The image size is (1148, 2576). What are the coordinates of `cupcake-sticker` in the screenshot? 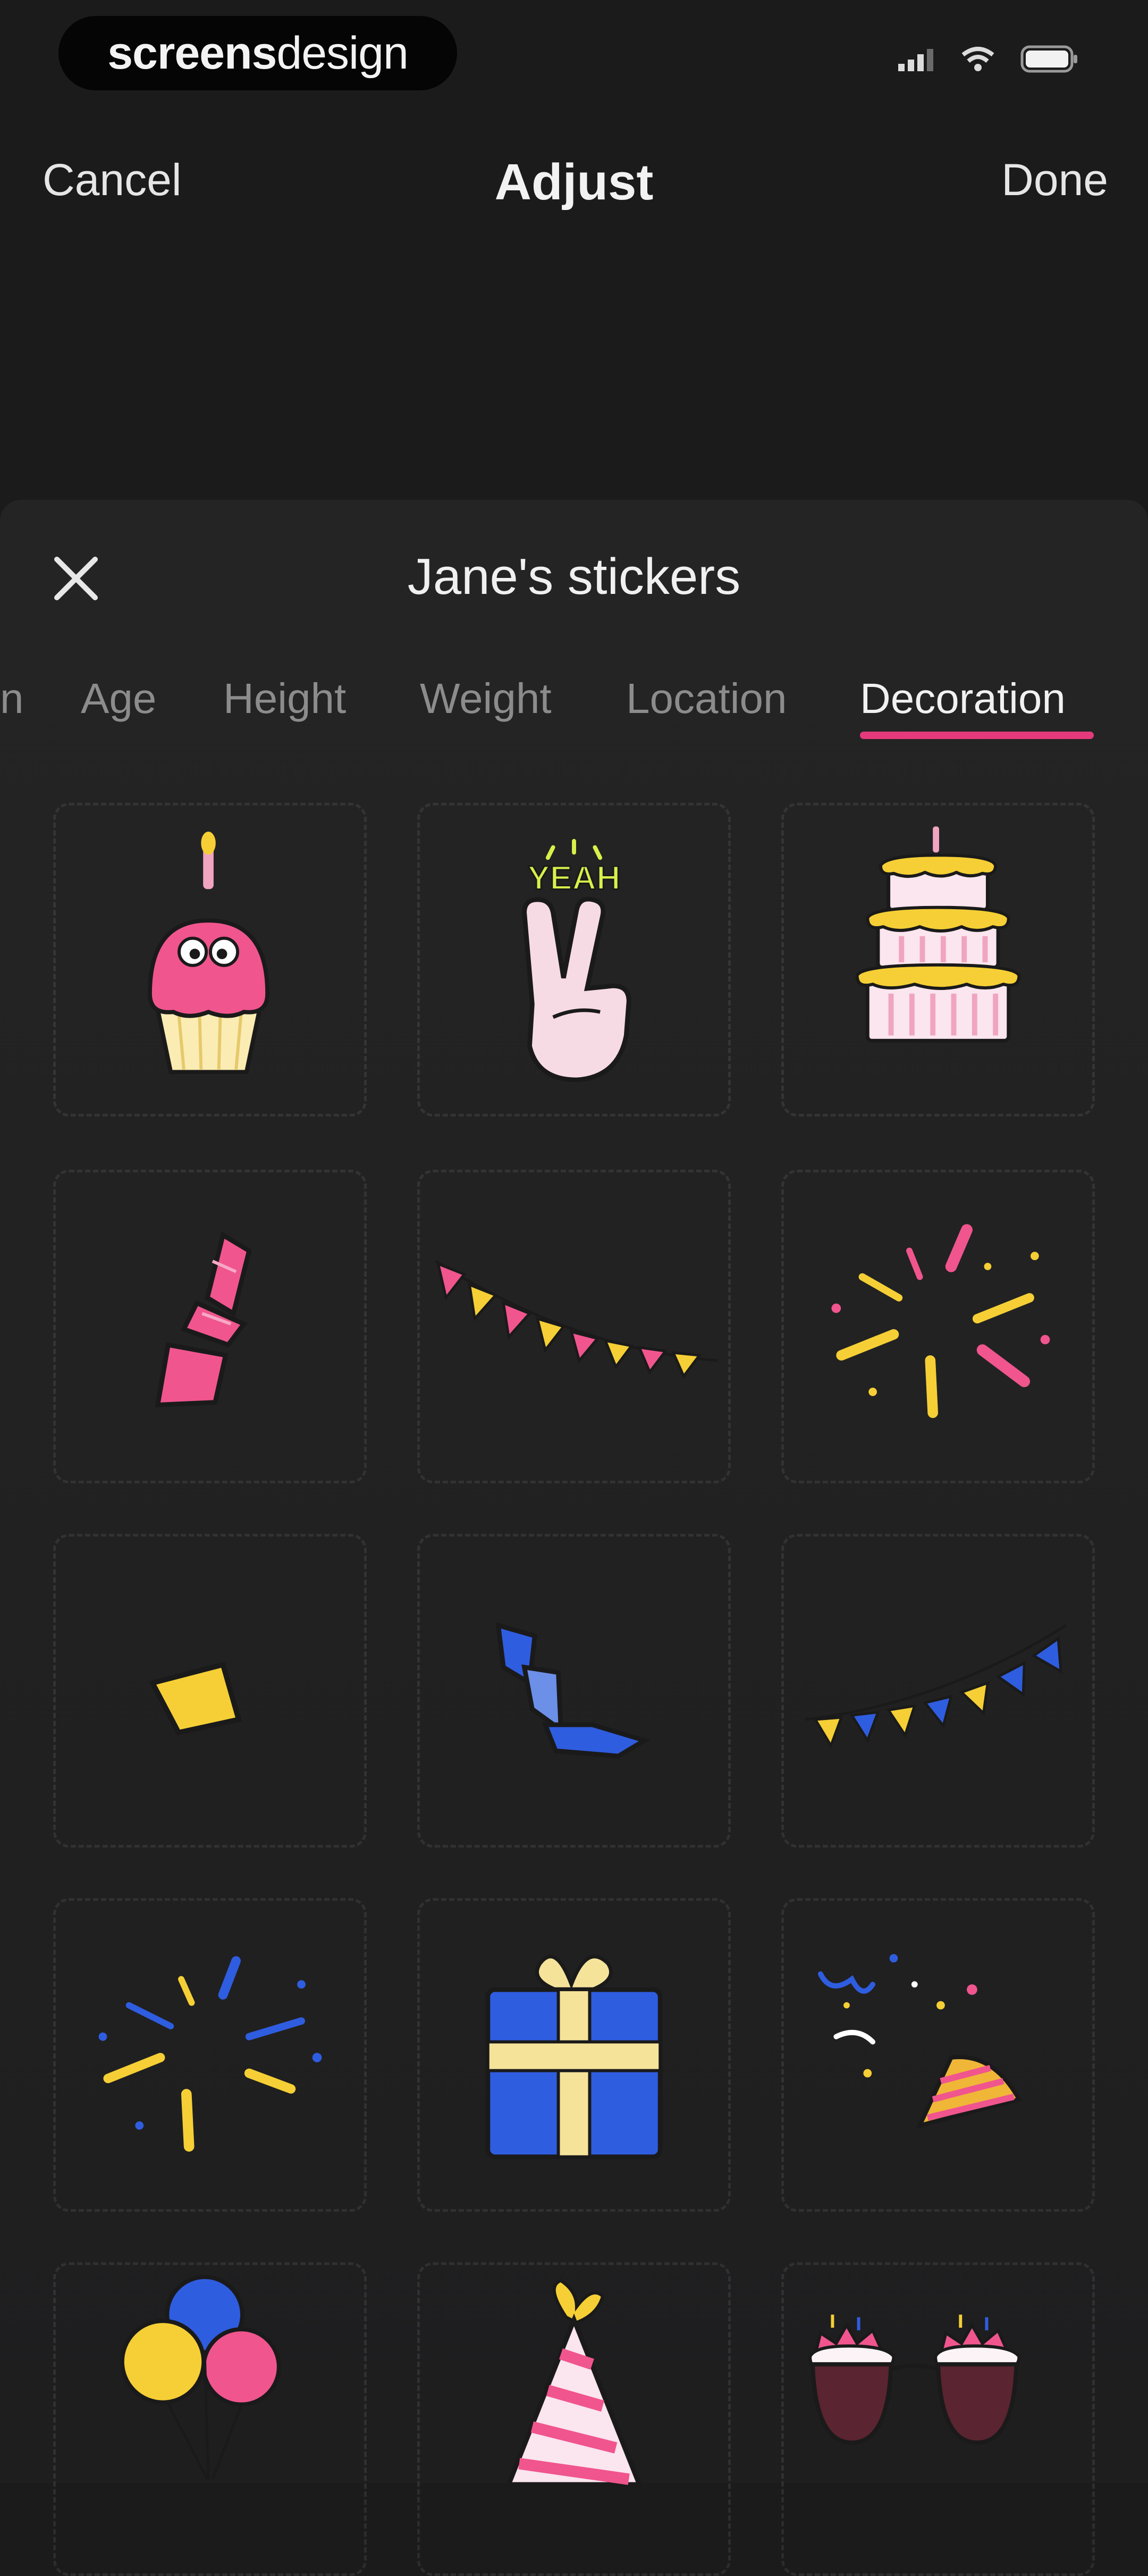 It's located at (209, 953).